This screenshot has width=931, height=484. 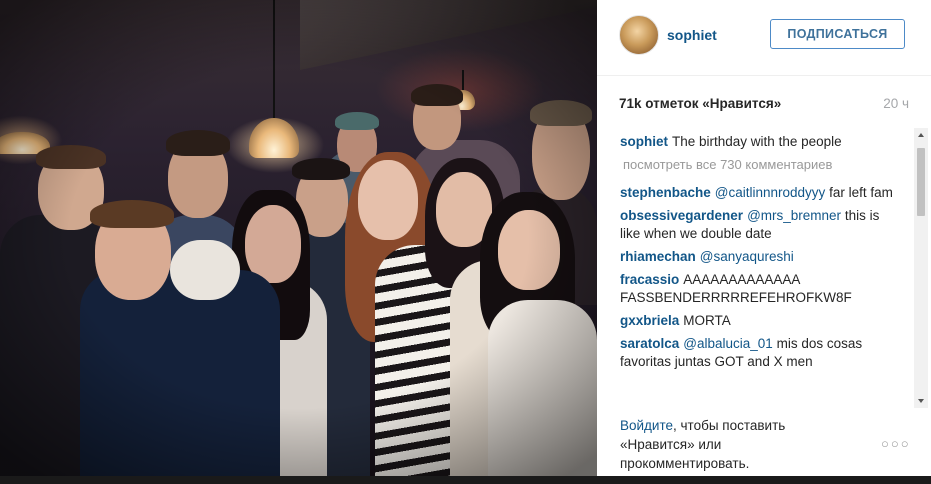 What do you see at coordinates (896, 103) in the screenshot?
I see `post-timestamp: 20 ч` at bounding box center [896, 103].